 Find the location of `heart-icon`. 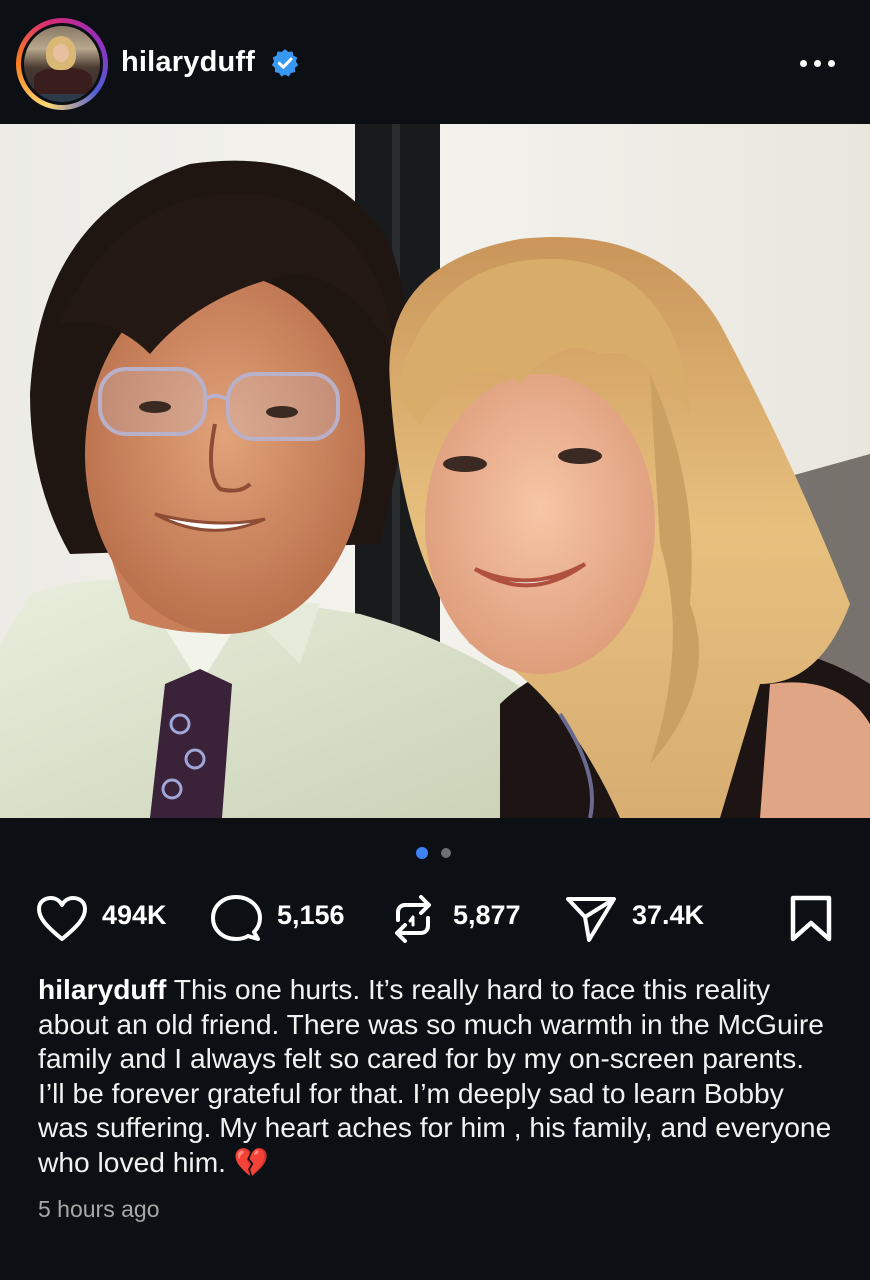

heart-icon is located at coordinates (62, 919).